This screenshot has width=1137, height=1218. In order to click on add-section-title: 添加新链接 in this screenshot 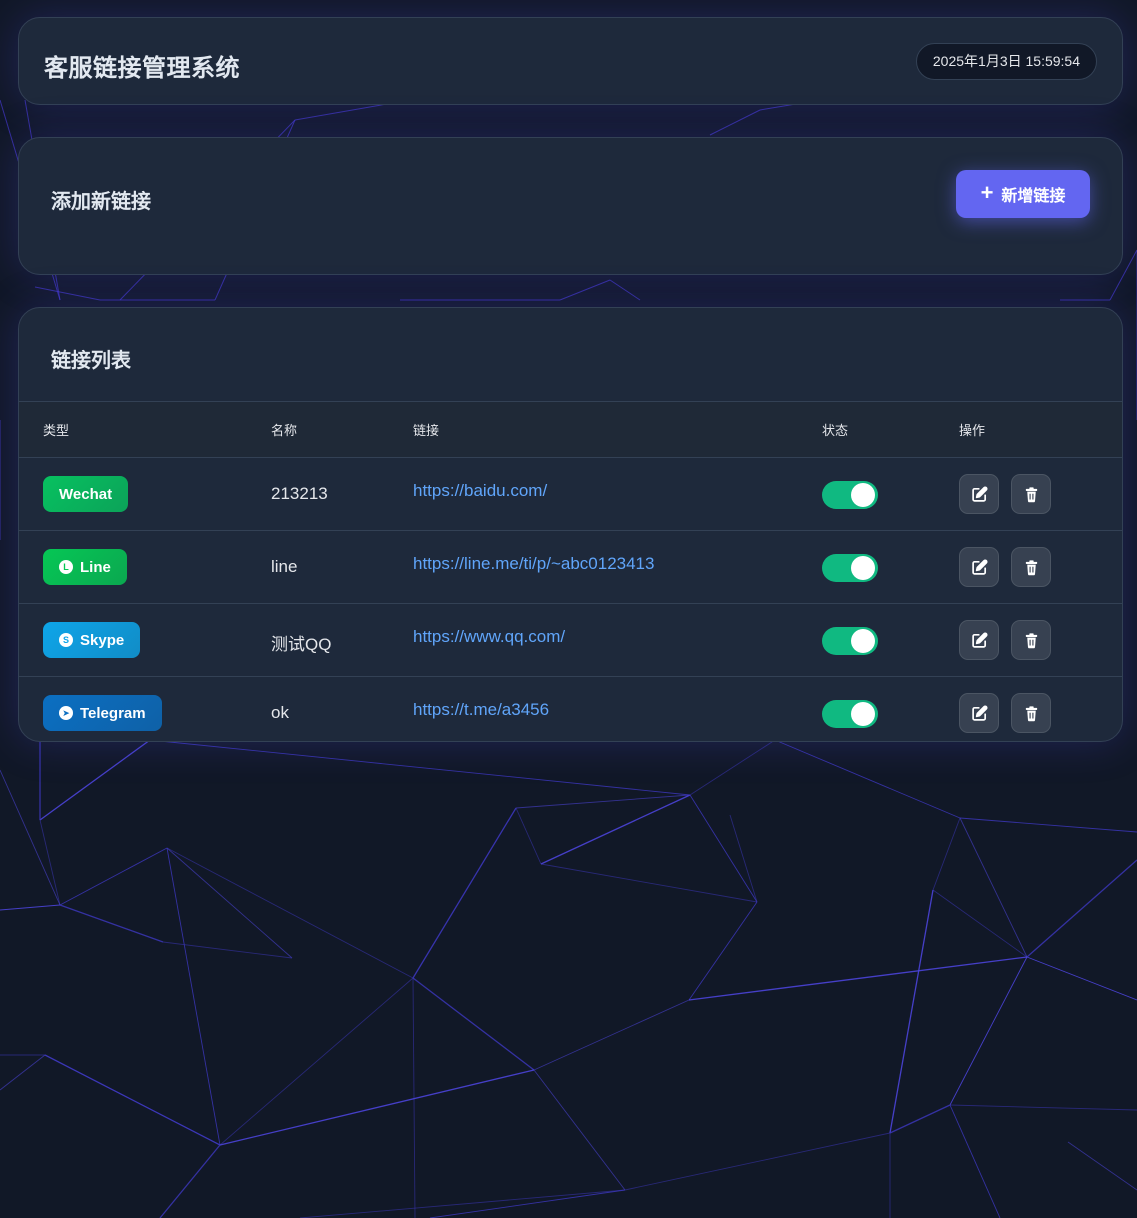, I will do `click(101, 202)`.